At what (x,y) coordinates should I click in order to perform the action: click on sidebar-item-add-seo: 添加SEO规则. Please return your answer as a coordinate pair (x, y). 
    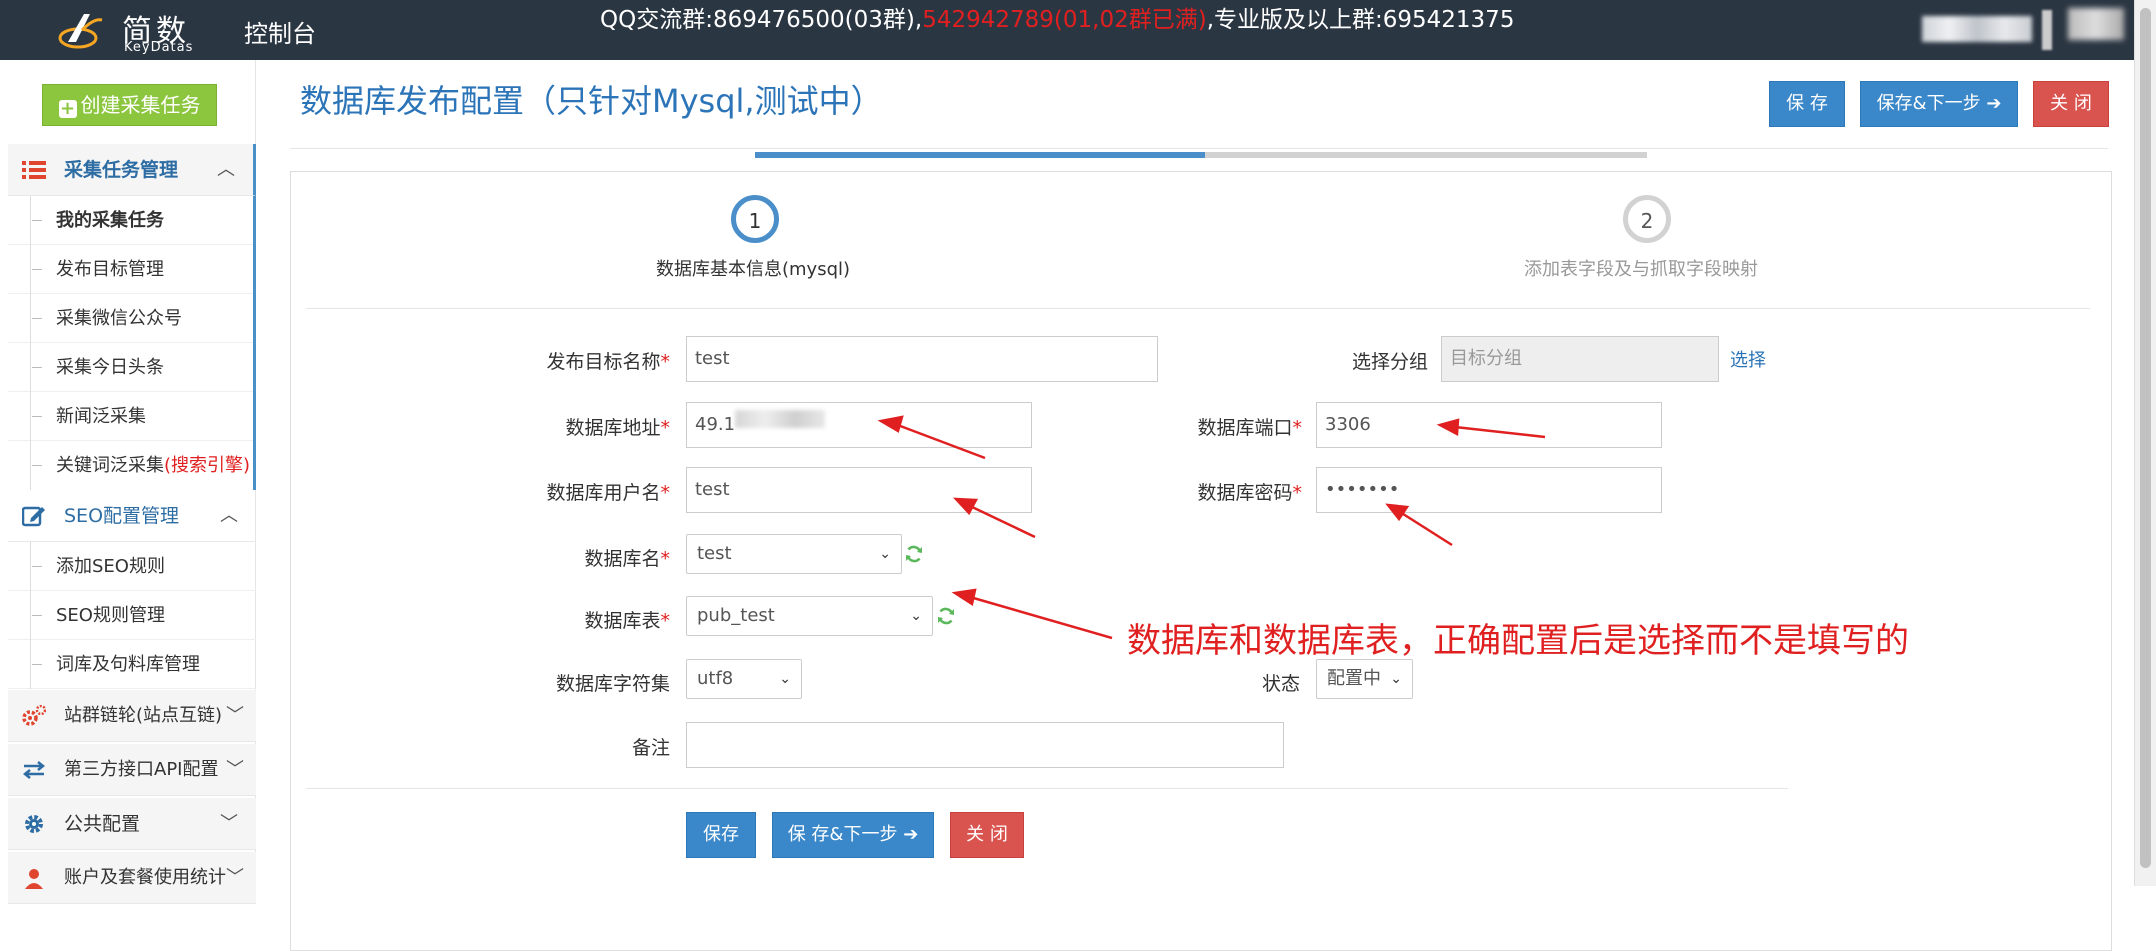
    Looking at the image, I should click on (132, 566).